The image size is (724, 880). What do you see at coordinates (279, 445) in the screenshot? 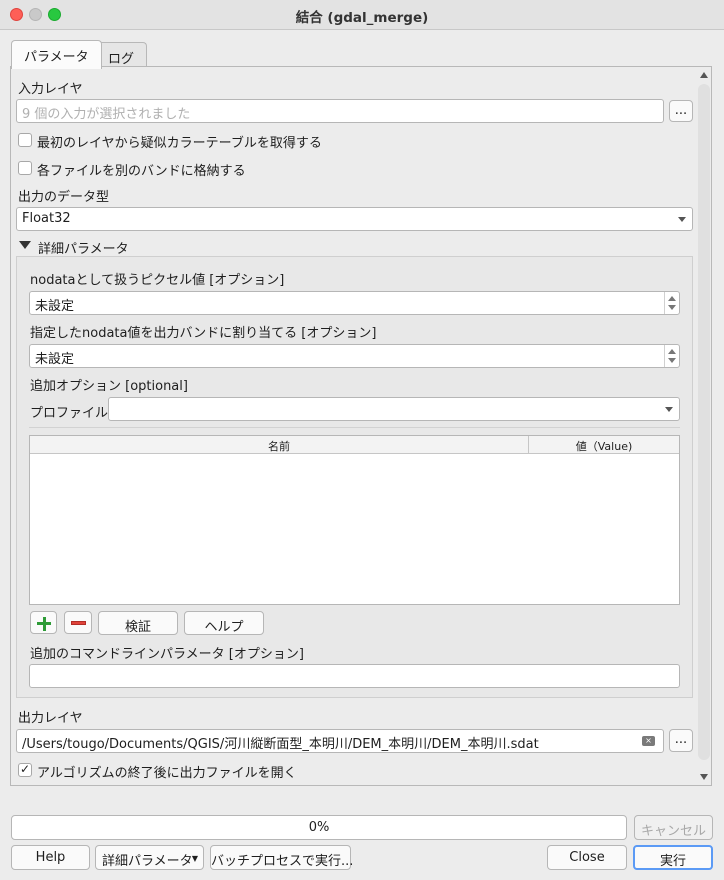
I see `column-header-name: 名前` at bounding box center [279, 445].